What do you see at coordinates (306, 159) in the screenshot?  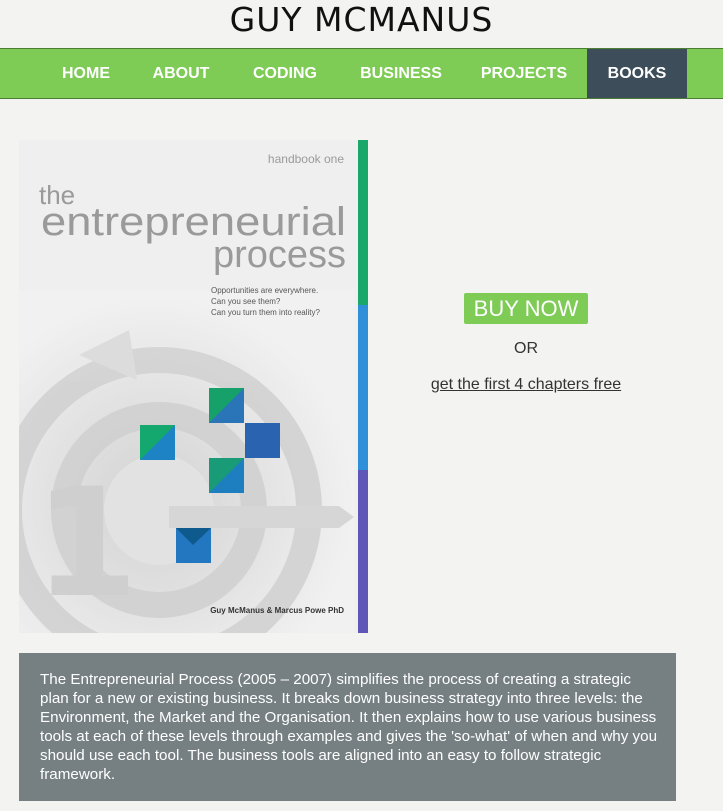 I see `cover-series: handbook one` at bounding box center [306, 159].